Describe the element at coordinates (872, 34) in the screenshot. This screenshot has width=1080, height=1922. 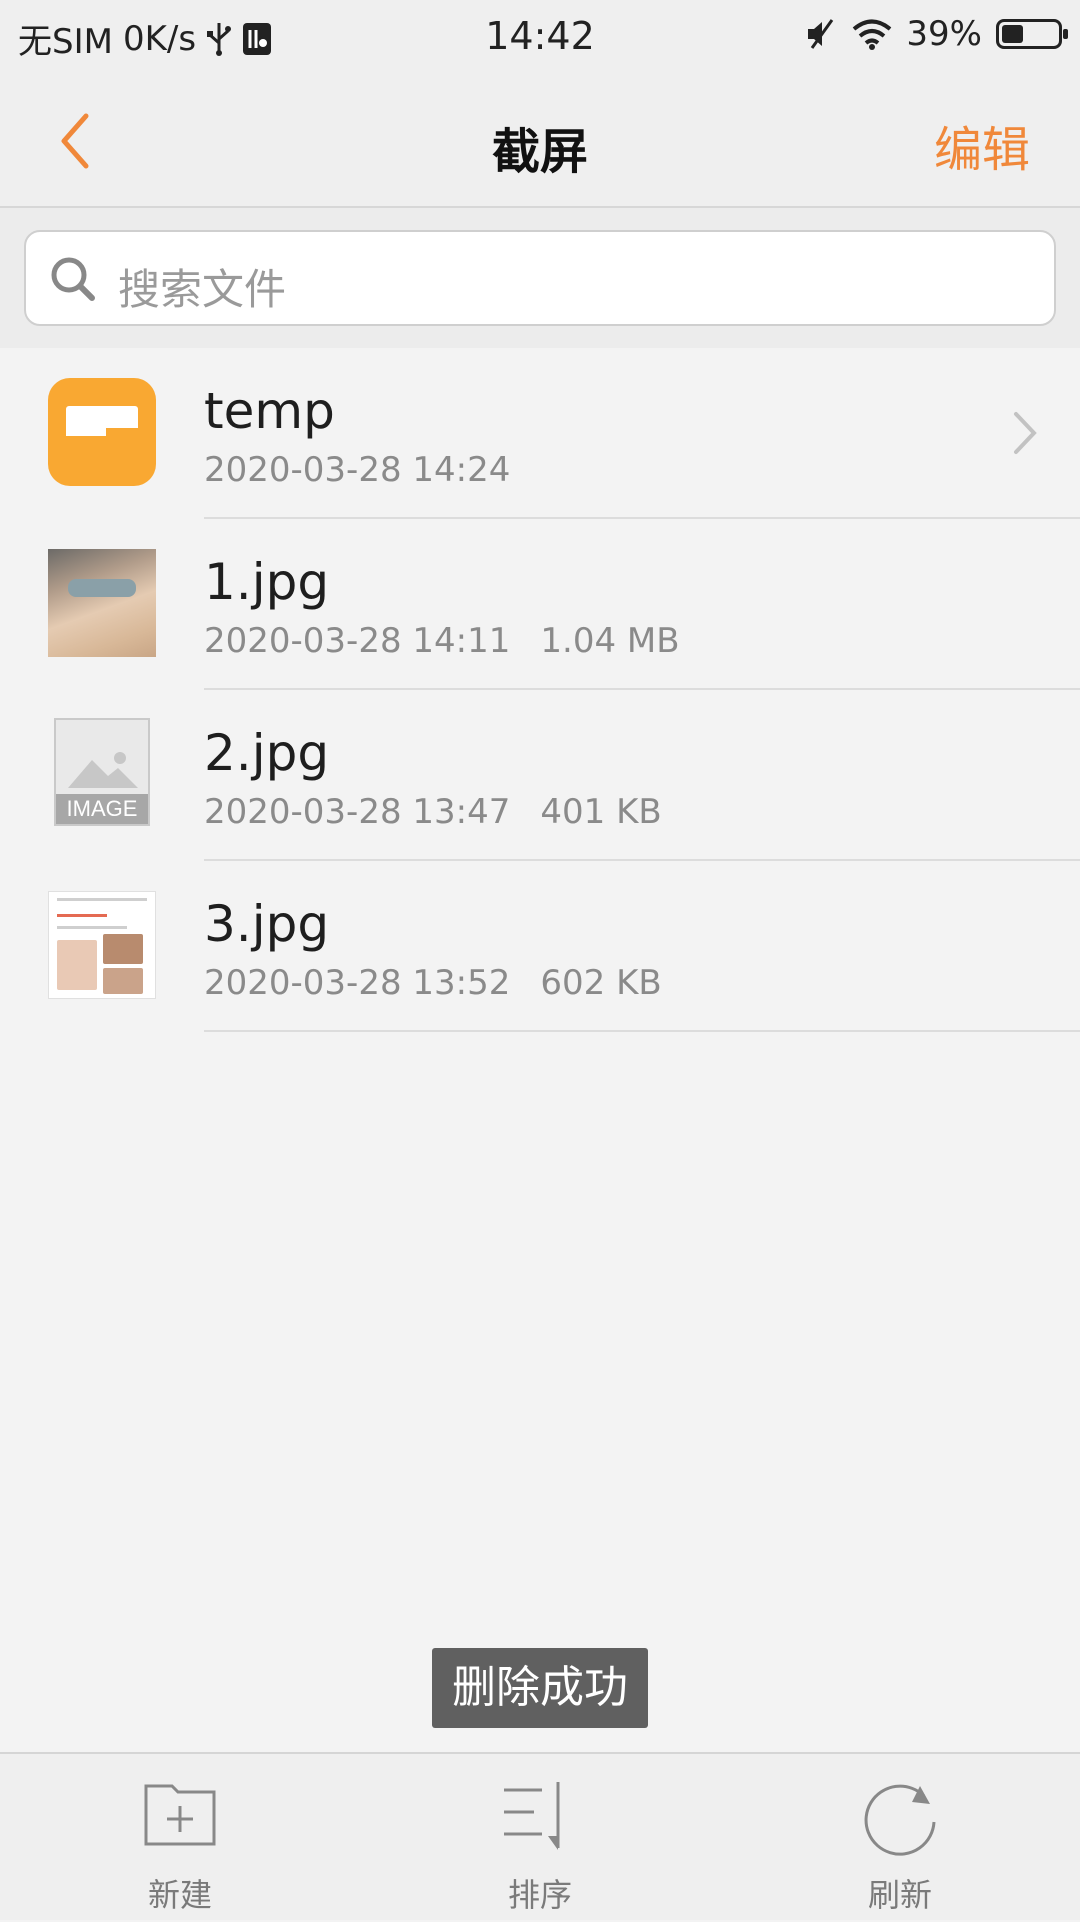
I see `wifi-icon` at that location.